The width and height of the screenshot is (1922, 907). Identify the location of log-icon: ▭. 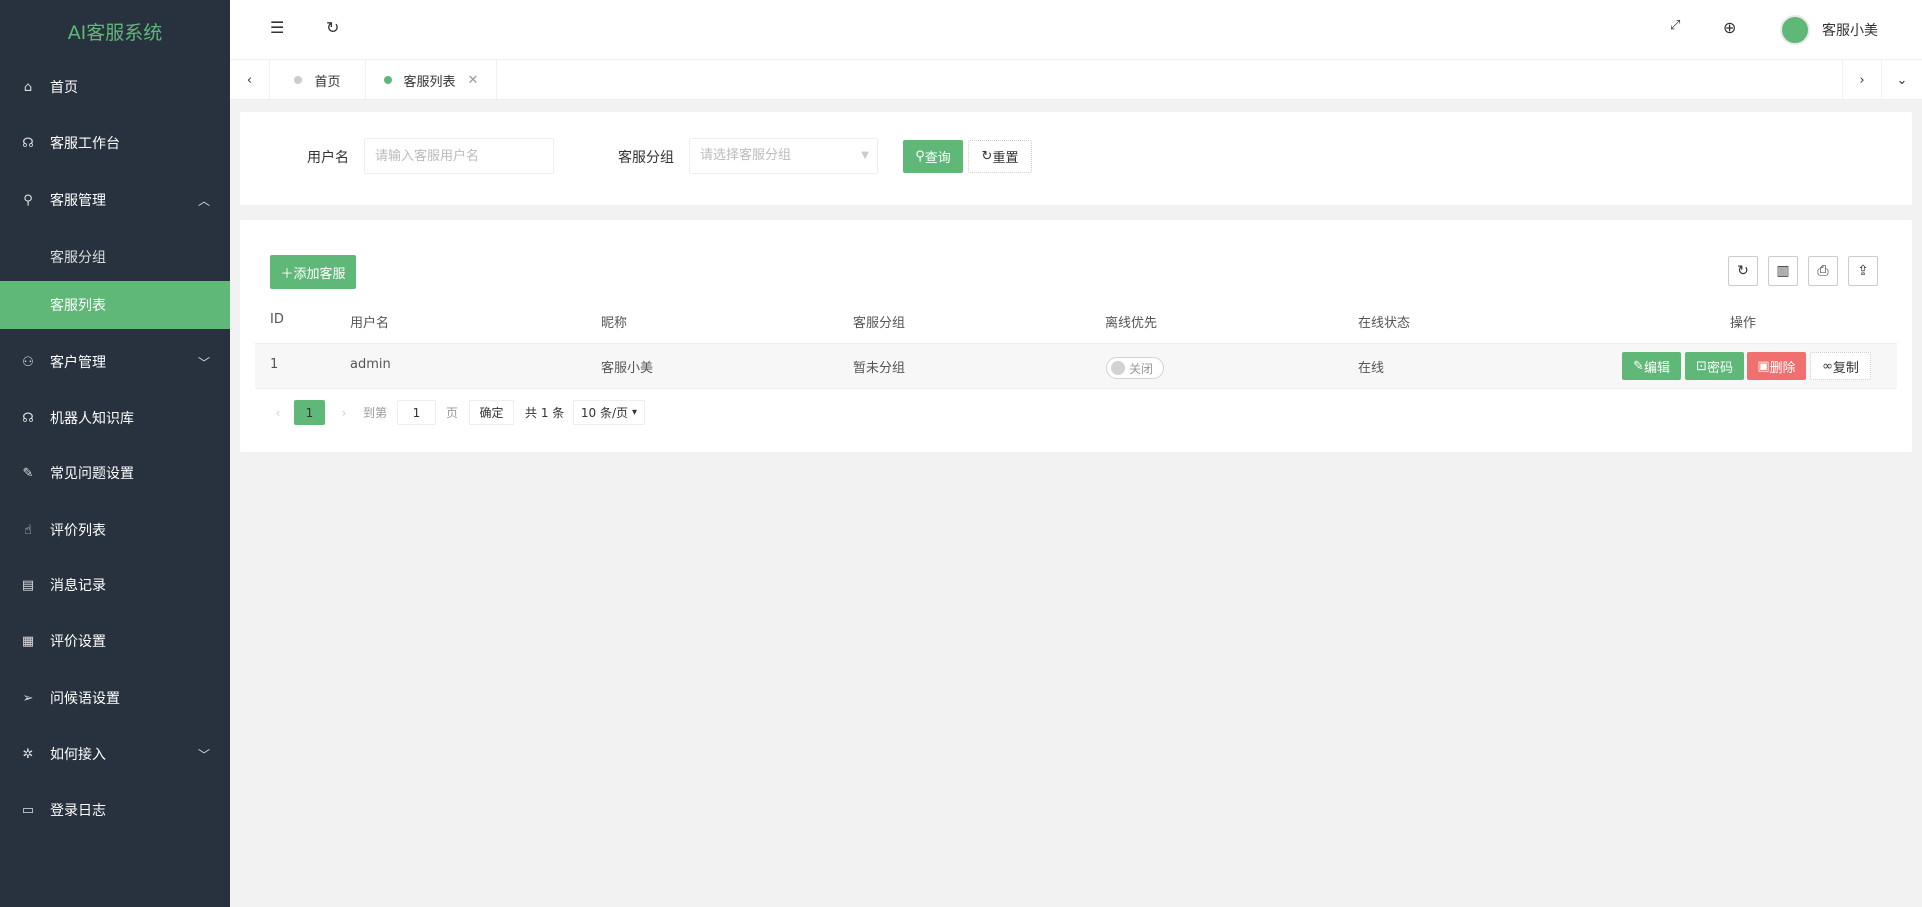
(28, 810).